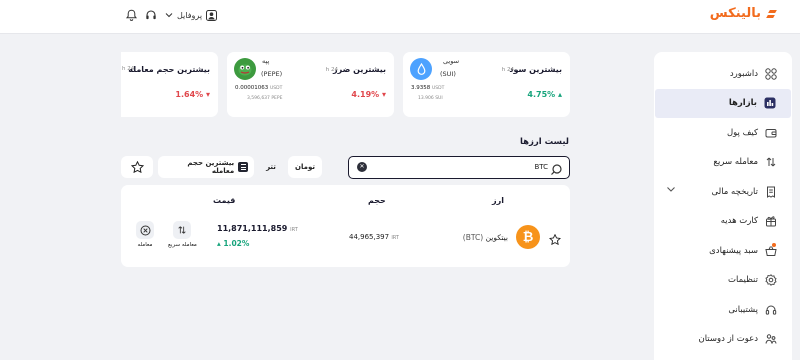  What do you see at coordinates (438, 88) in the screenshot?
I see `price-unit: USDT` at bounding box center [438, 88].